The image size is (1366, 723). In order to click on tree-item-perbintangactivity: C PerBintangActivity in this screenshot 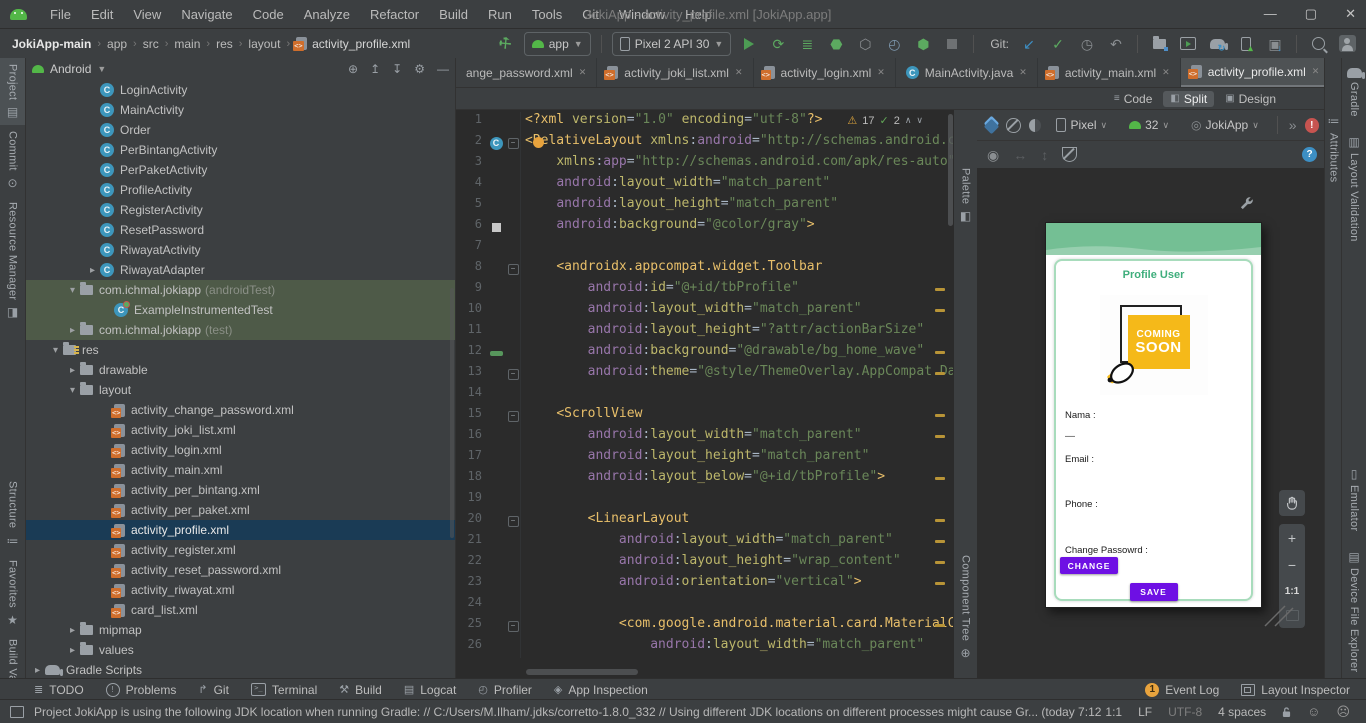, I will do `click(240, 150)`.